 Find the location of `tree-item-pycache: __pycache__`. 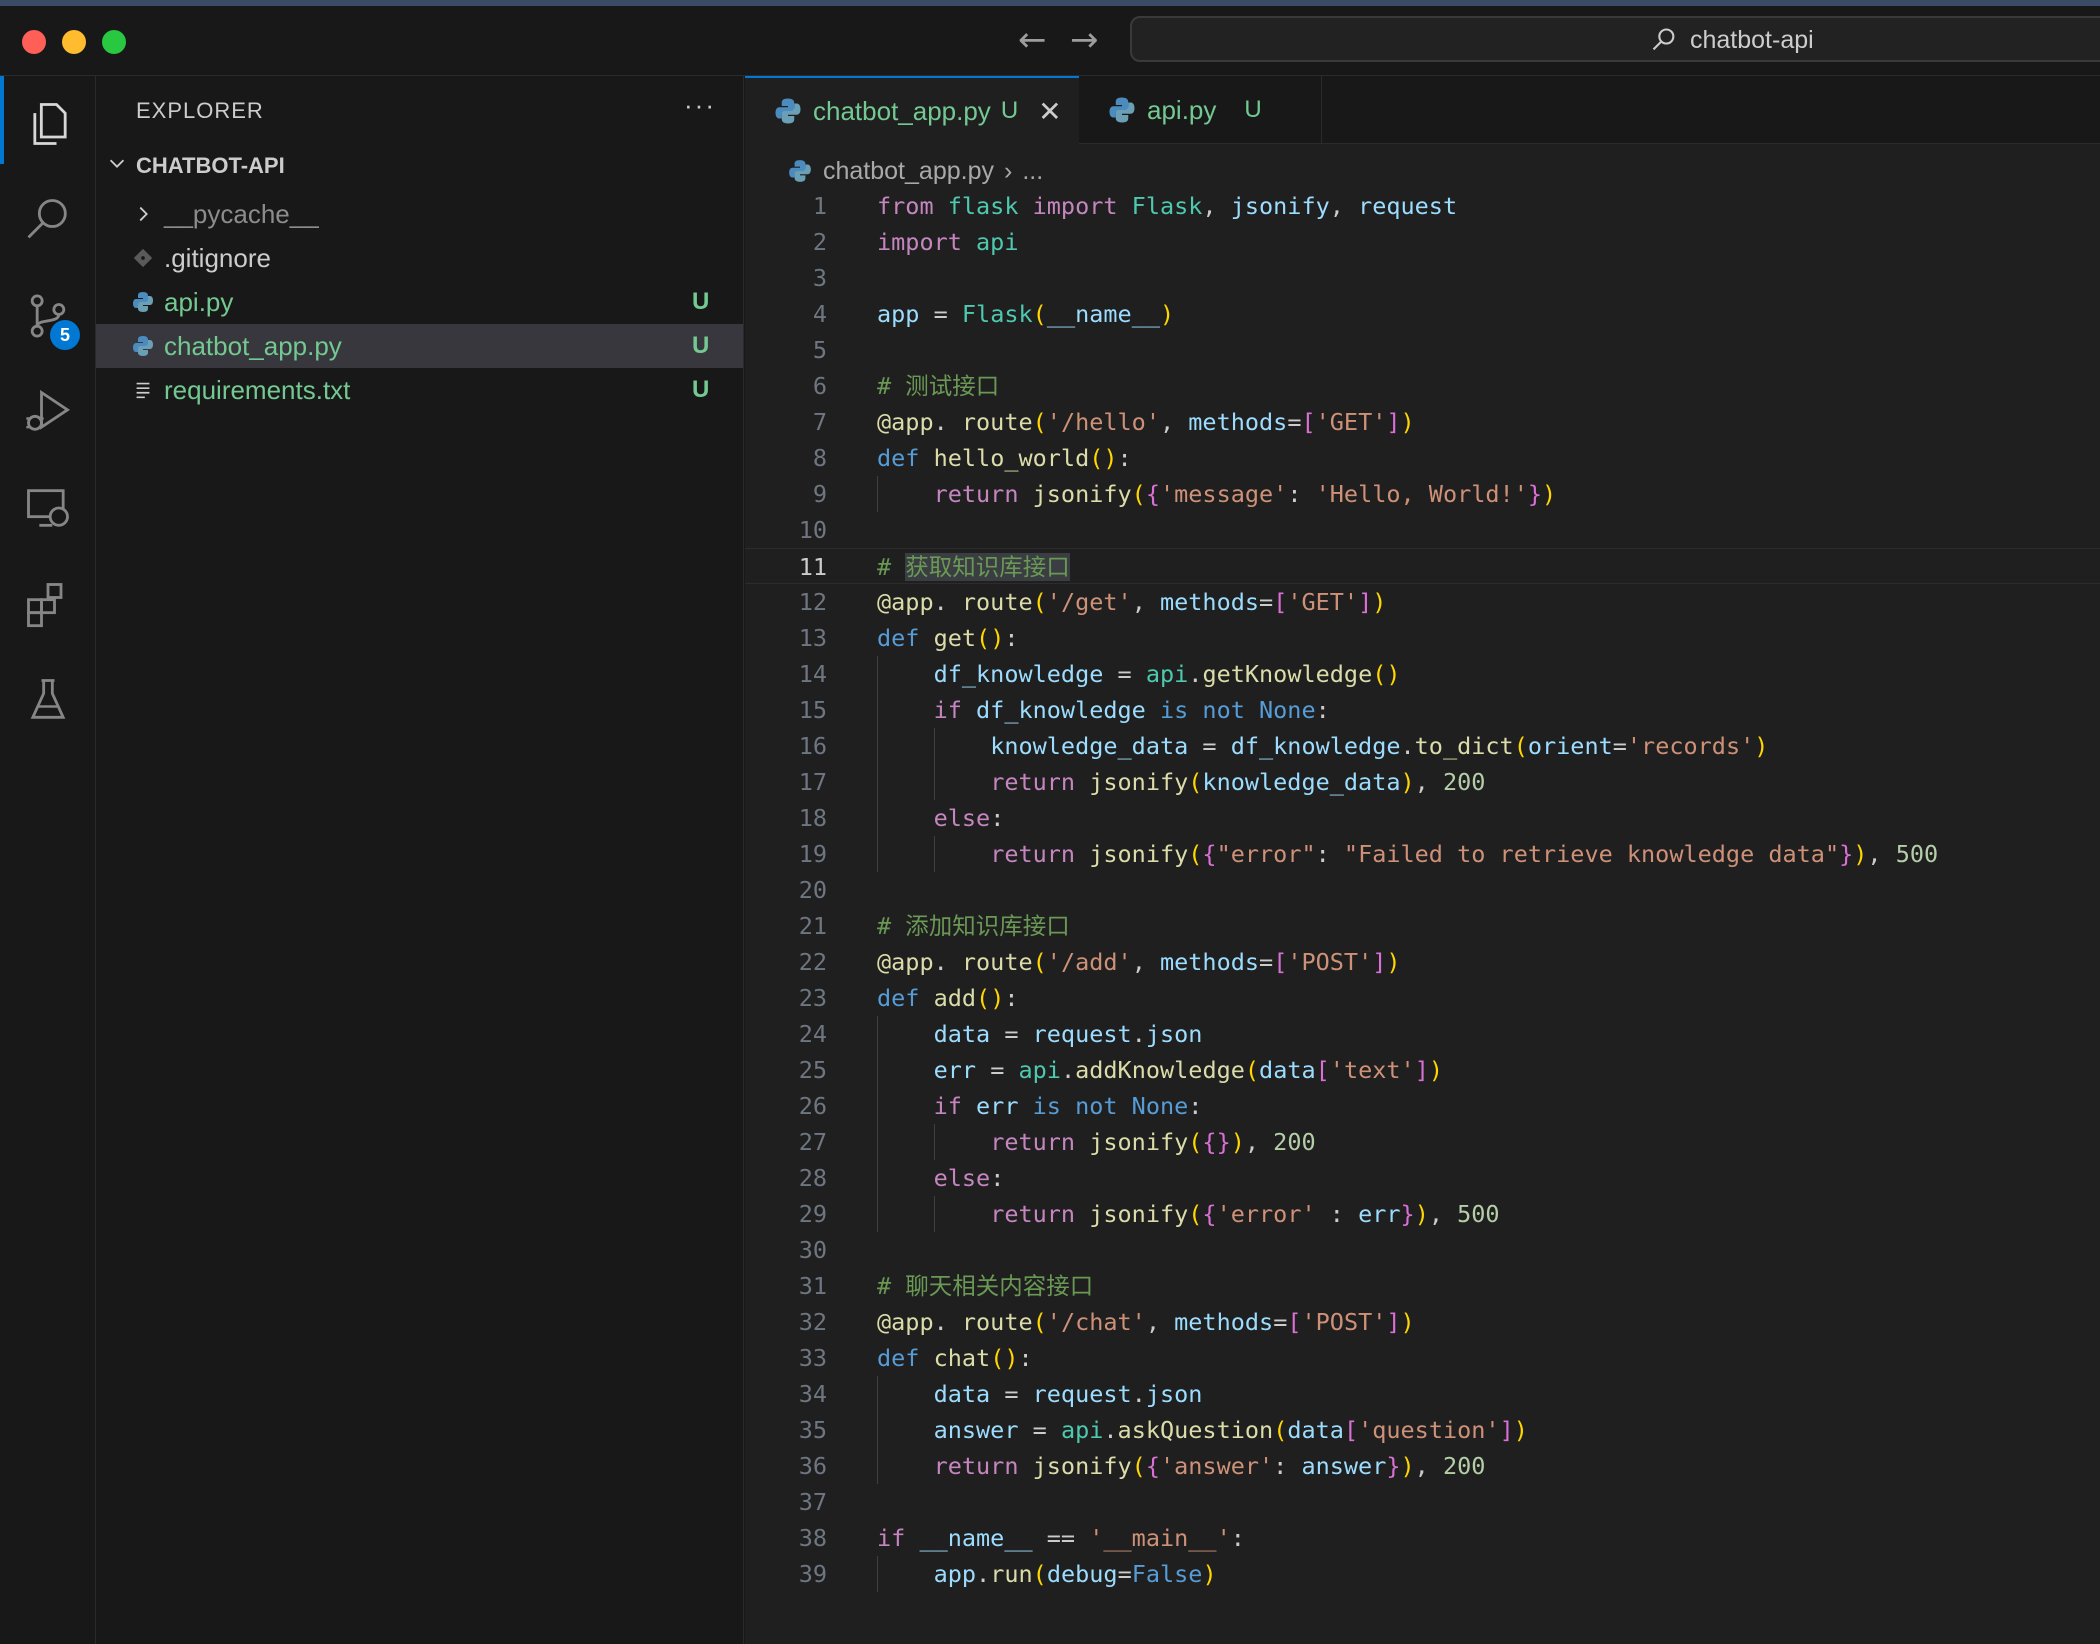

tree-item-pycache: __pycache__ is located at coordinates (419, 214).